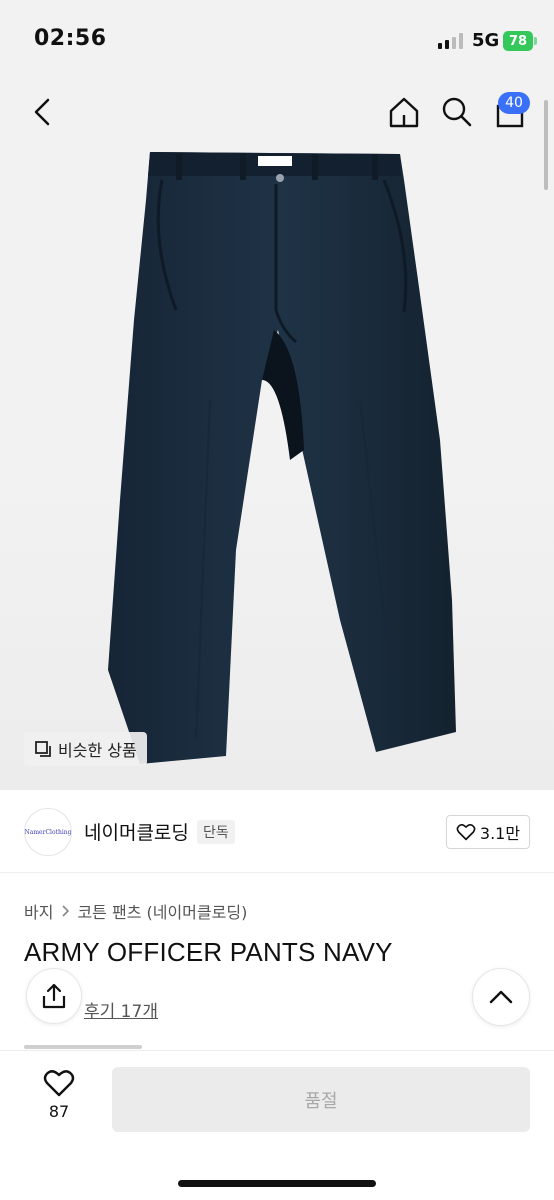 Image resolution: width=554 pixels, height=1200 pixels. Describe the element at coordinates (277, 40) in the screenshot. I see `status-bar: 02:56 5G 78` at that location.